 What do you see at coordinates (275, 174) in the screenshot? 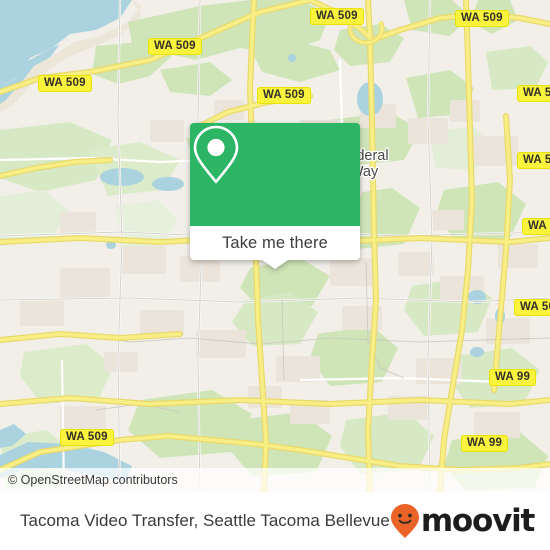
I see `callout-icon-area` at bounding box center [275, 174].